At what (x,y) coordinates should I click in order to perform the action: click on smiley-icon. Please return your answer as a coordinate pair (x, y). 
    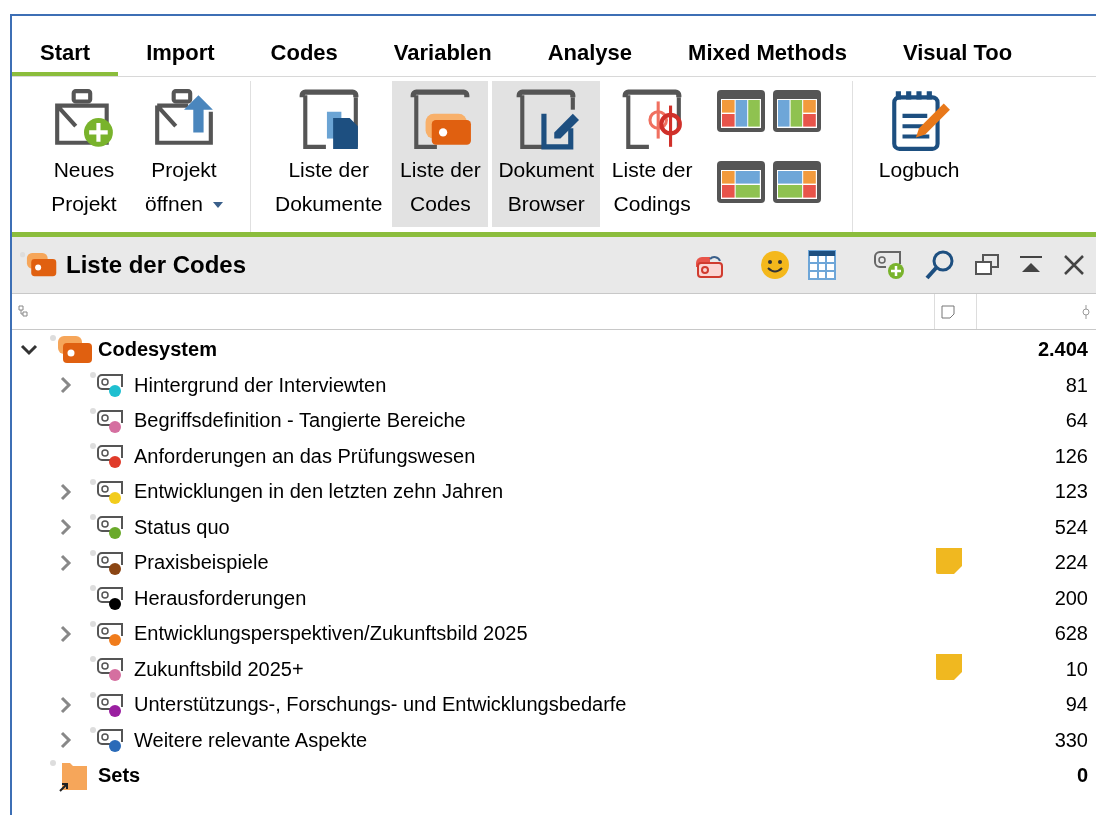
    Looking at the image, I should click on (775, 265).